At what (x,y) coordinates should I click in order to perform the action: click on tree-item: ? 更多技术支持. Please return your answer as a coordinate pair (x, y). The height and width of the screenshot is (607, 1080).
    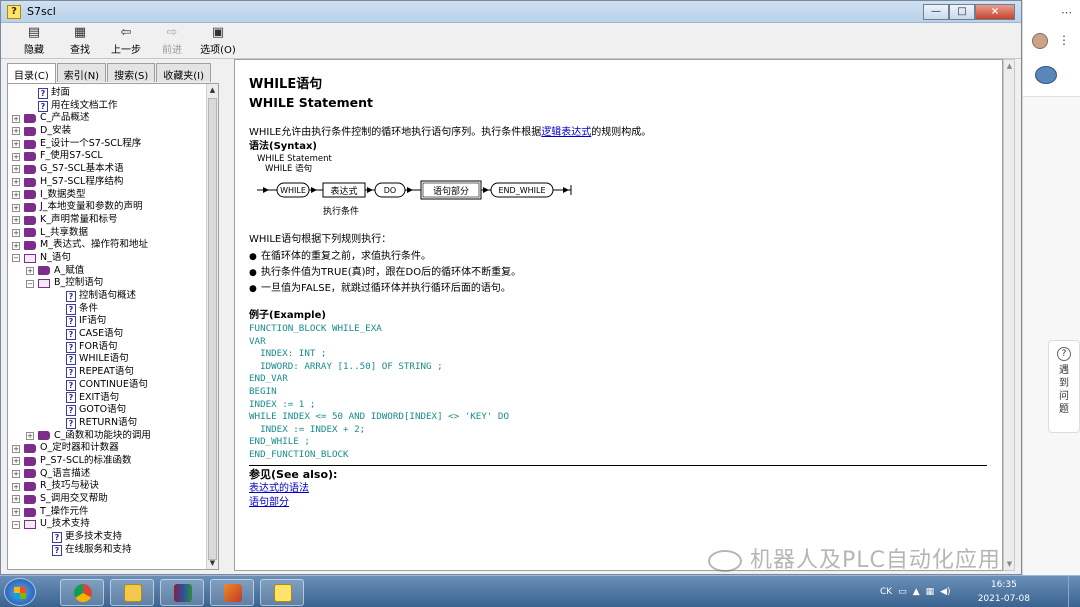
    Looking at the image, I should click on (115, 537).